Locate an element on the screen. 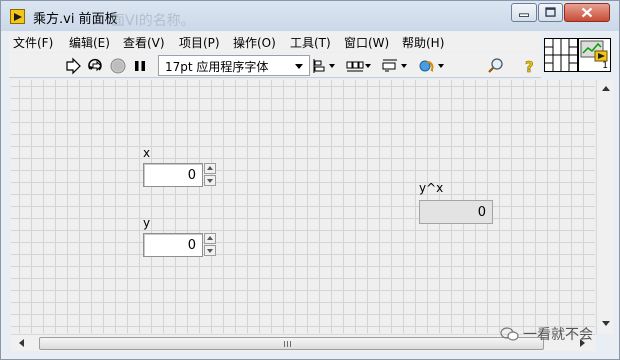 Image resolution: width=620 pixels, height=360 pixels. menu-edit: 编辑(E) is located at coordinates (89, 42).